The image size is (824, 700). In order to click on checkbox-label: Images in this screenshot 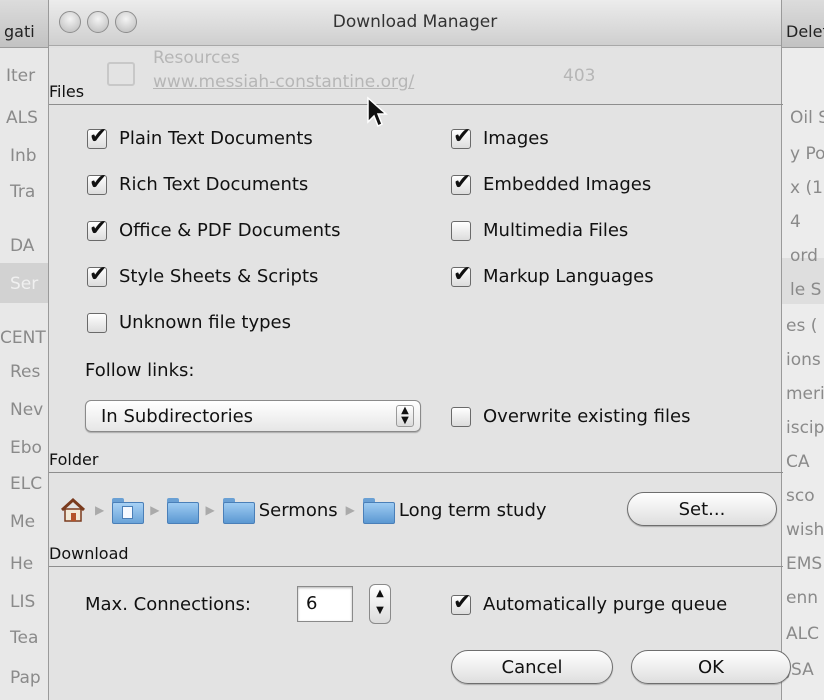, I will do `click(516, 138)`.